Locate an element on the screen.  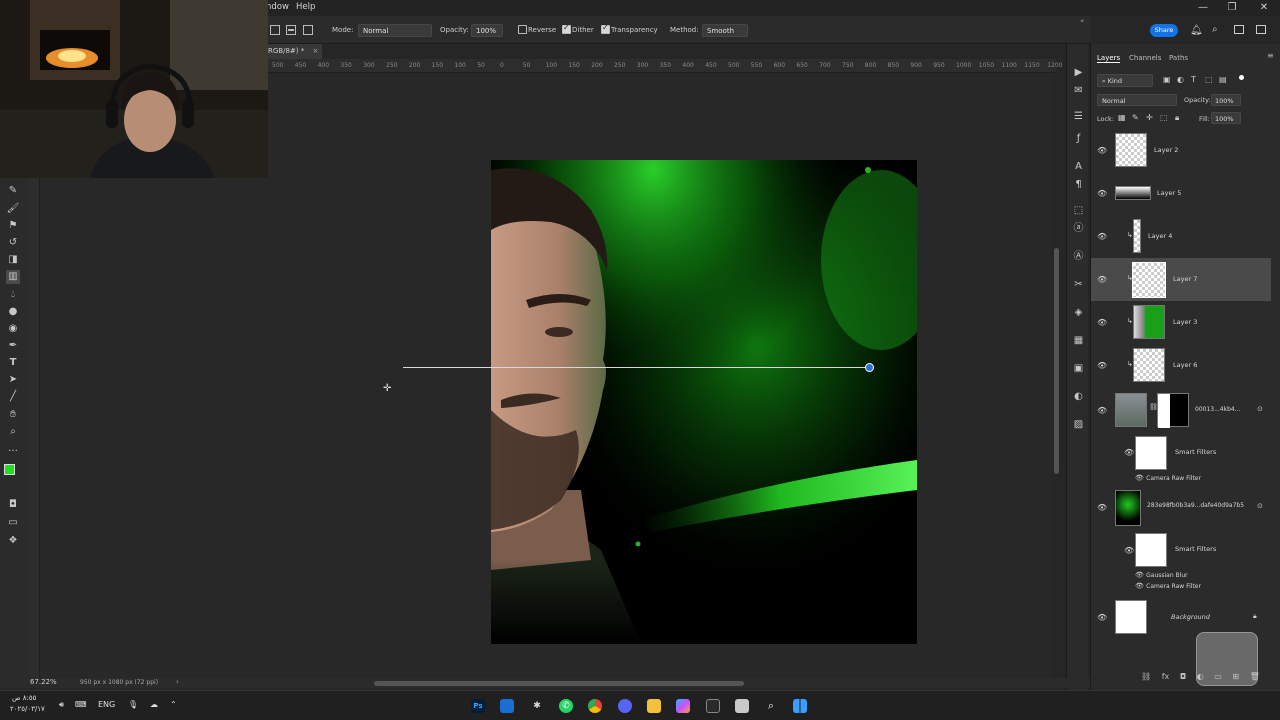
link-icon: ⛓ is located at coordinates (1146, 676).